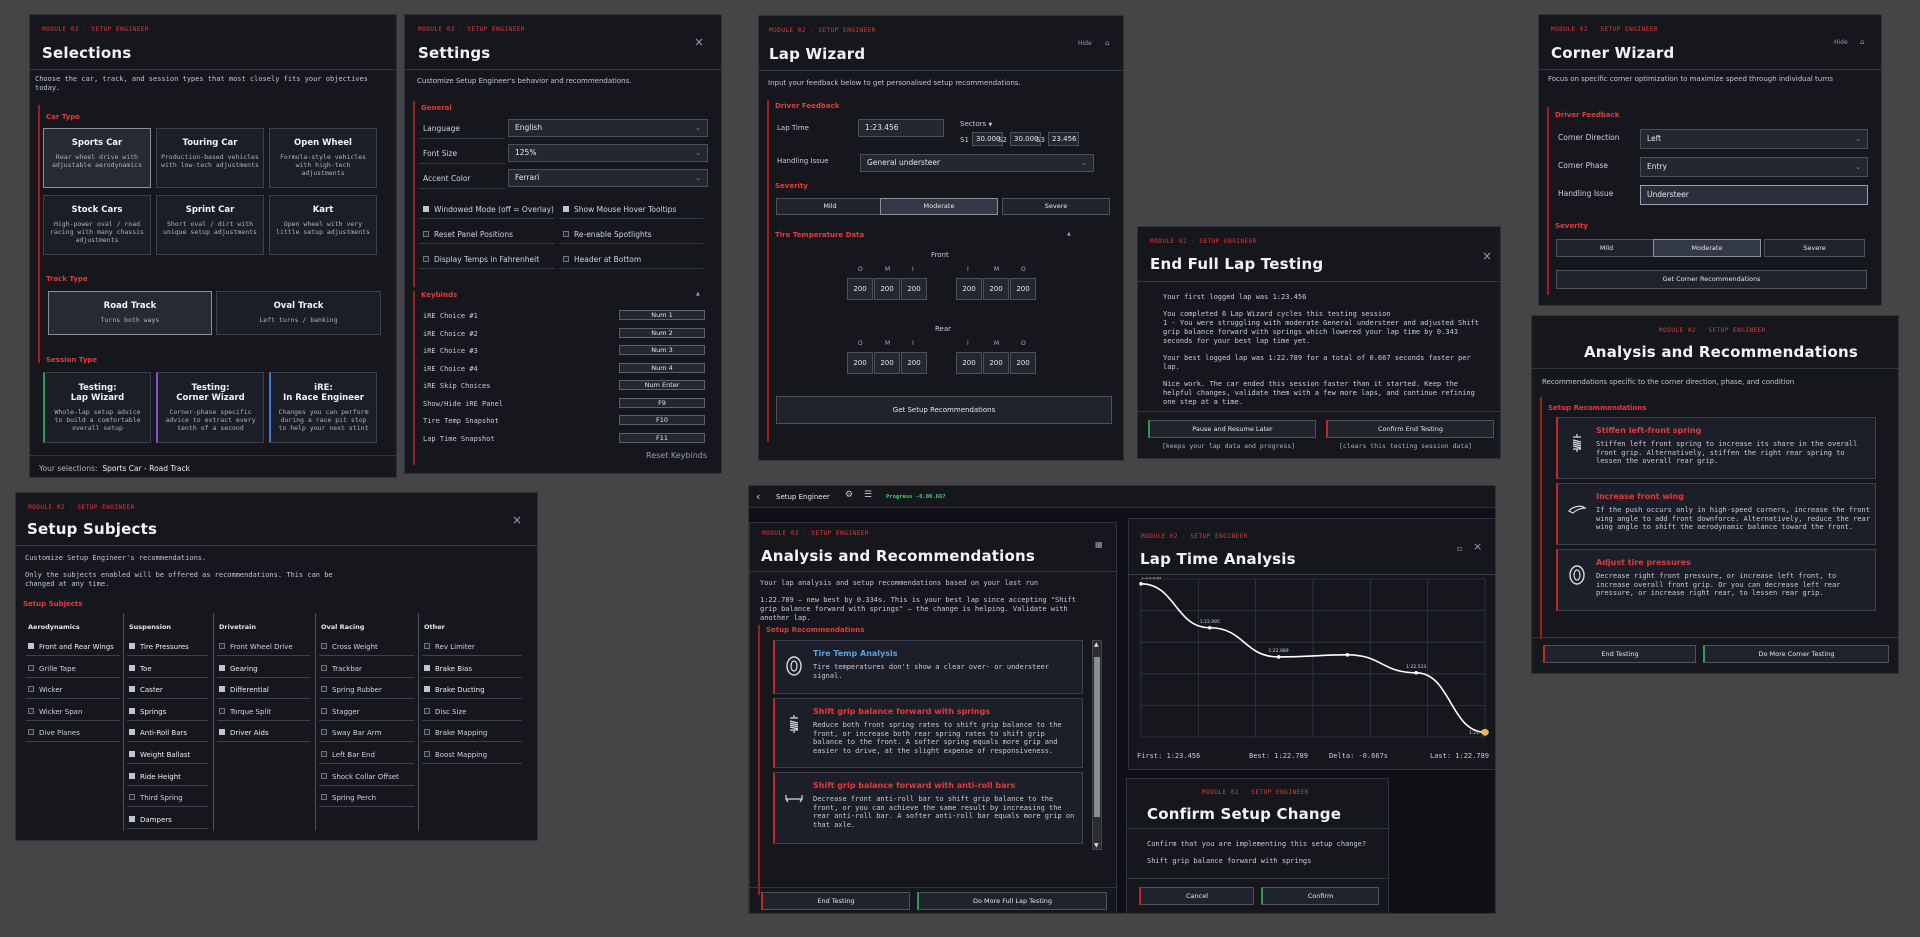 This screenshot has height=937, width=1920. I want to click on subject-checkbox: Brake Mapping, so click(455, 733).